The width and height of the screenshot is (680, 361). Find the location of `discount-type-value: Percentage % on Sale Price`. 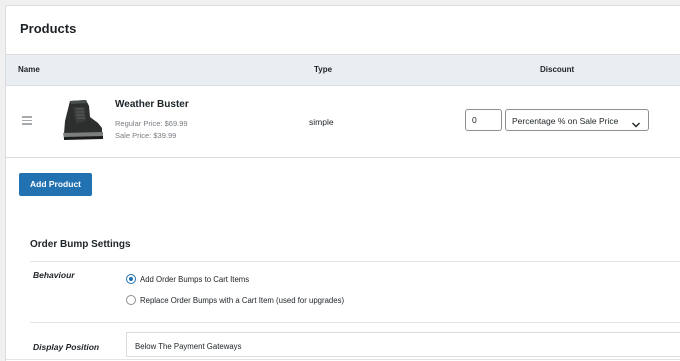

discount-type-value: Percentage % on Sale Price is located at coordinates (565, 121).